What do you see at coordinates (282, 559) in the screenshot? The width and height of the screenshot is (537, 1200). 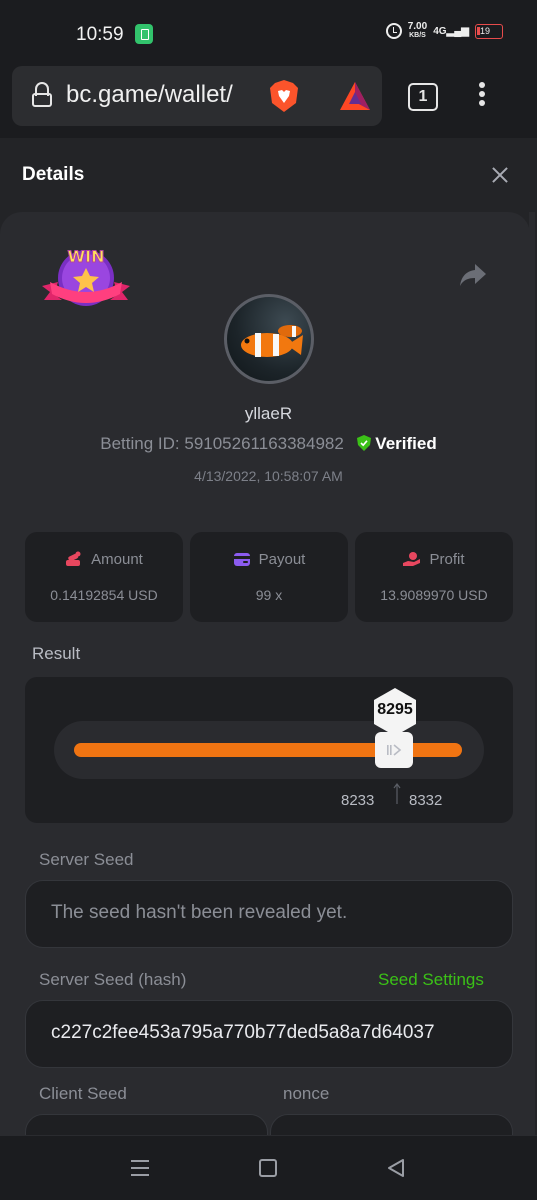 I see `stat-payout-label: Payout` at bounding box center [282, 559].